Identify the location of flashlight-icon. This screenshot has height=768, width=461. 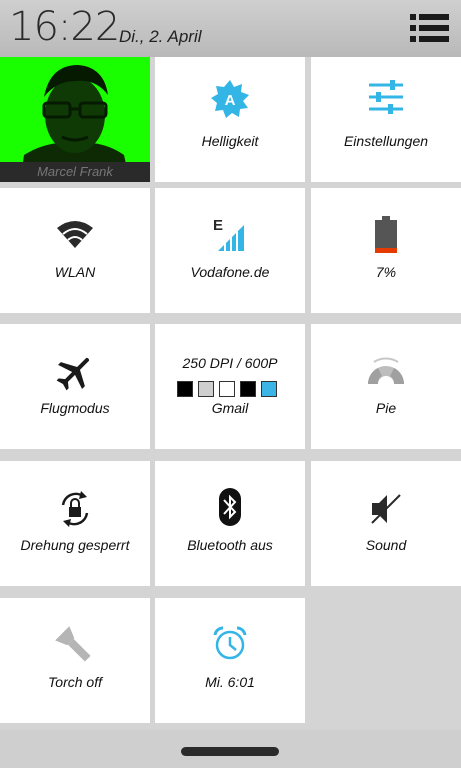
(73, 644).